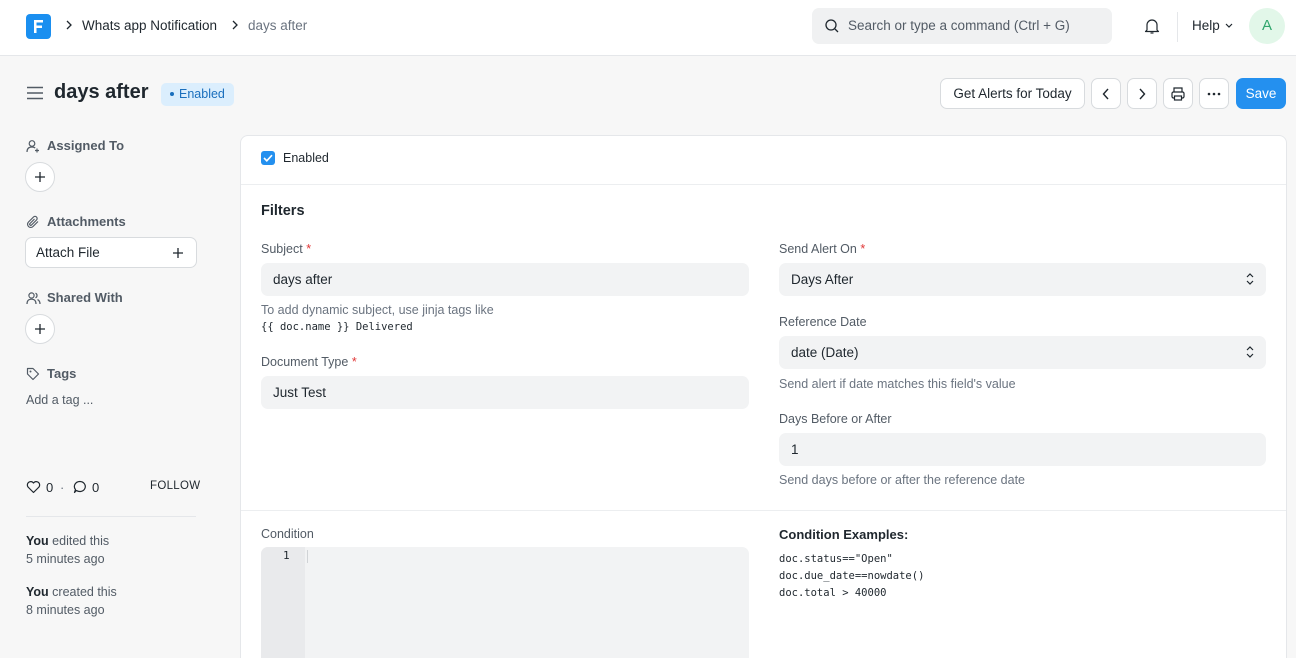  Describe the element at coordinates (1152, 26) in the screenshot. I see `bell-icon` at that location.